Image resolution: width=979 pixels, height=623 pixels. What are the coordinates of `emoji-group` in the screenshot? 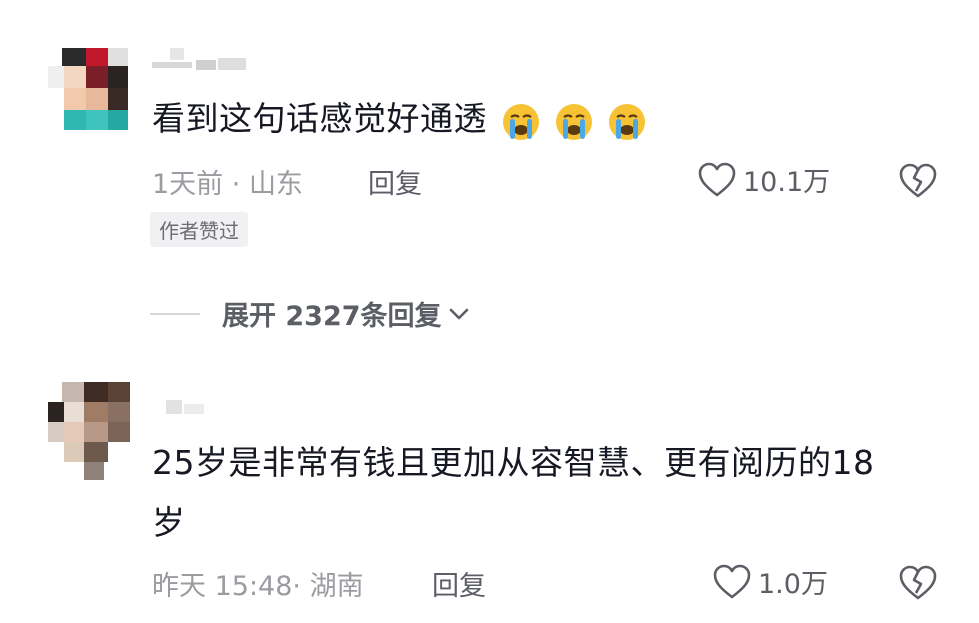 It's located at (568, 119).